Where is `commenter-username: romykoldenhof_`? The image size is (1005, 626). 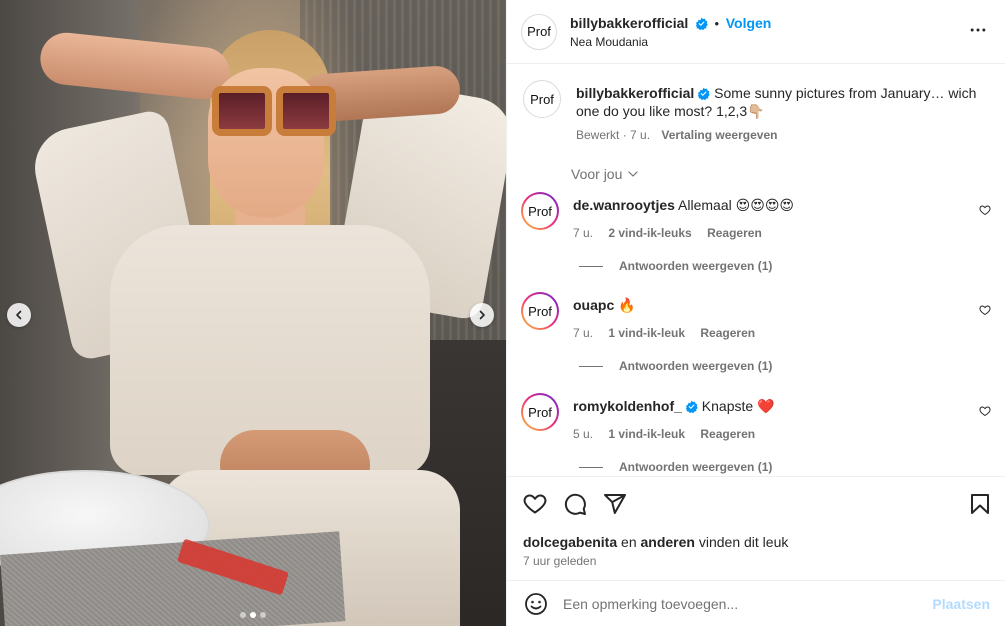 commenter-username: romykoldenhof_ is located at coordinates (627, 406).